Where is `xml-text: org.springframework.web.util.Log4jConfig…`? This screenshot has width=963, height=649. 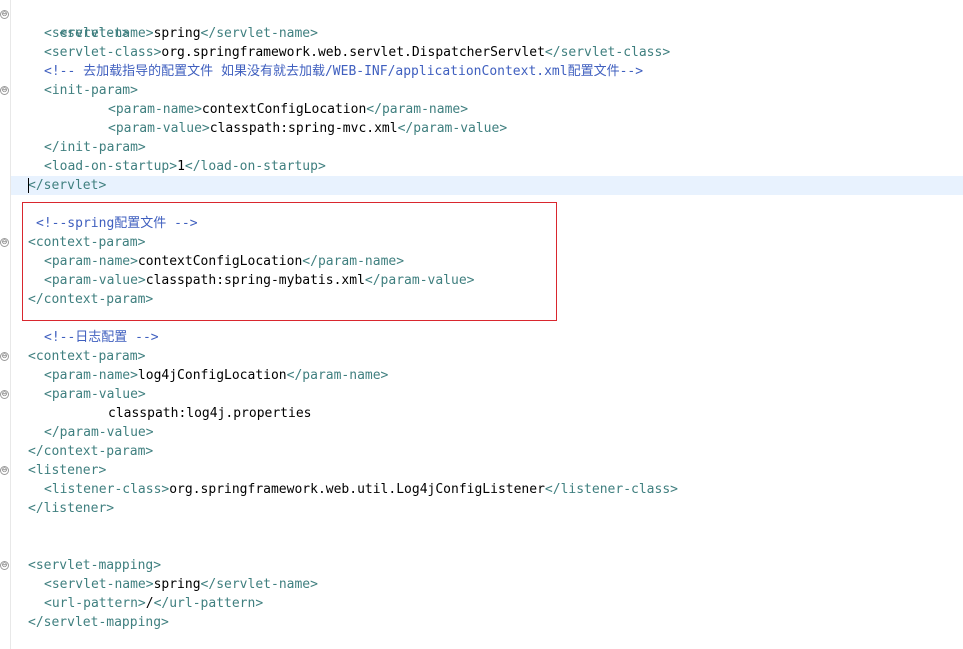 xml-text: org.springframework.web.util.Log4jConfig… is located at coordinates (357, 489).